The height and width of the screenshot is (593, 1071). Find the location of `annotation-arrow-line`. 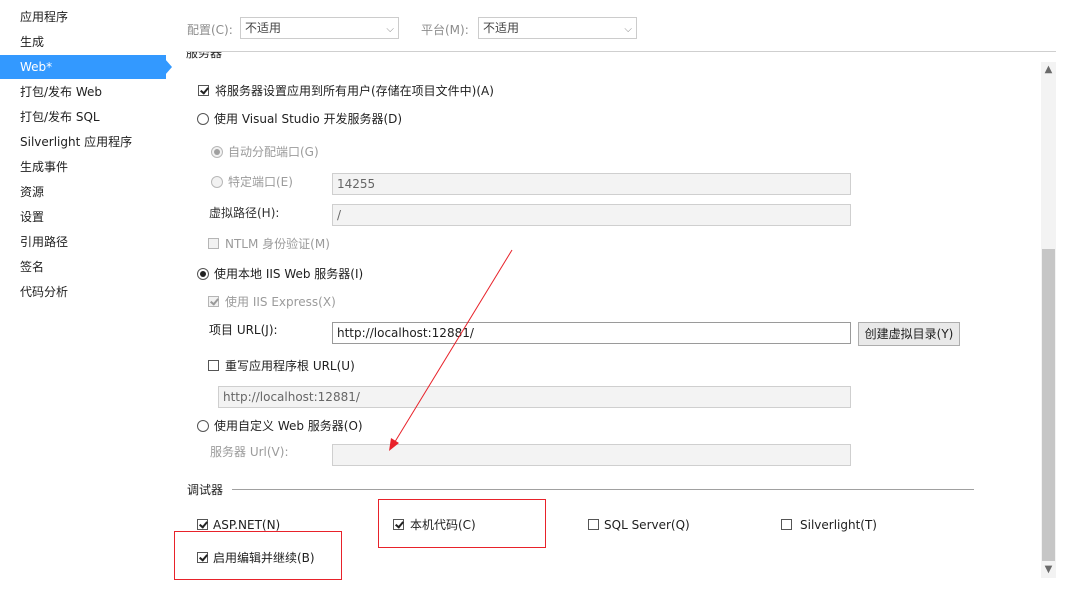

annotation-arrow-line is located at coordinates (452, 347).